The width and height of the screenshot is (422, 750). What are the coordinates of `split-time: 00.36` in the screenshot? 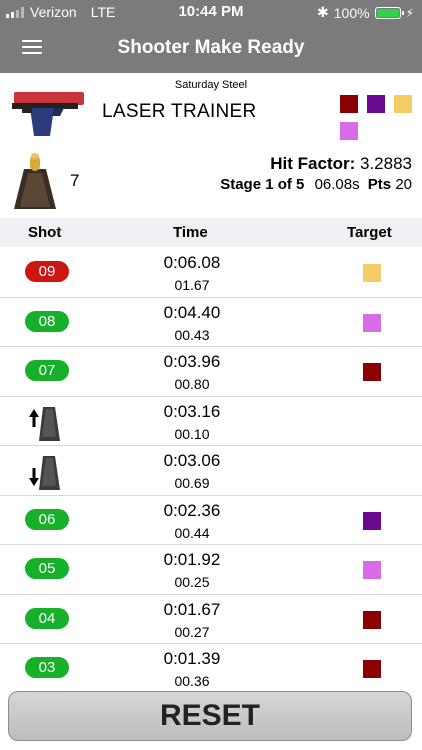 It's located at (192, 680).